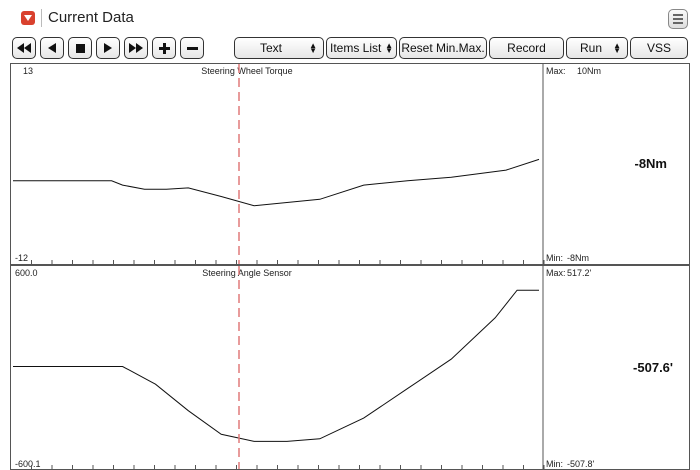 The width and height of the screenshot is (700, 470). I want to click on y-axis-max-label: 600.0, so click(26, 273).